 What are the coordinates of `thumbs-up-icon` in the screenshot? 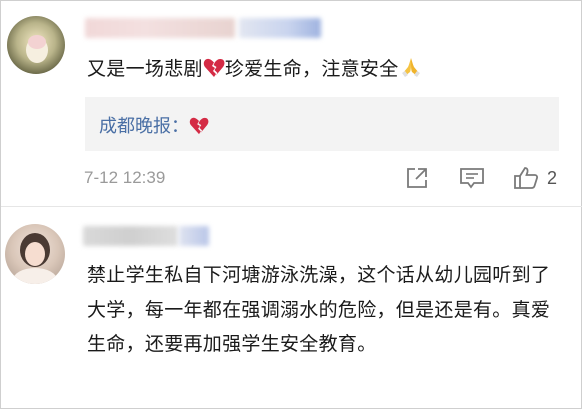 It's located at (526, 178).